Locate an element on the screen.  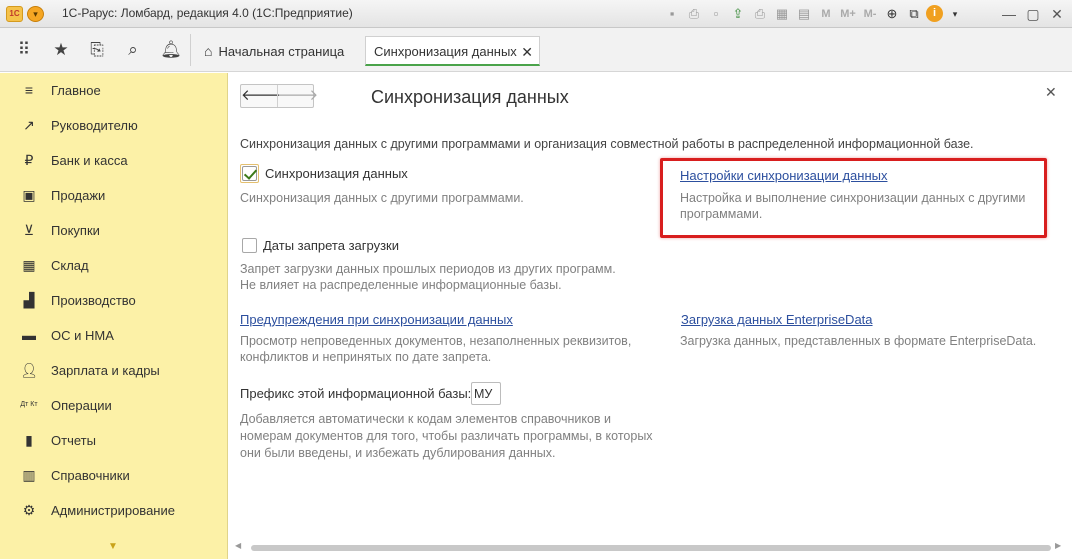
ban-dates-checkbox-row: Даты запрета загрузки is located at coordinates (320, 245).